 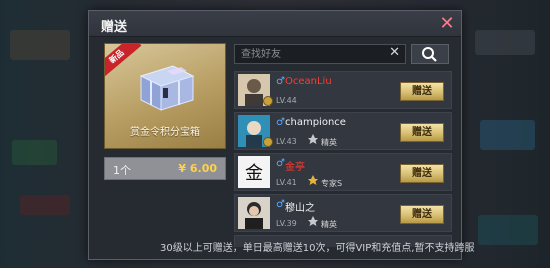 I want to click on friend-search: ✕, so click(x=320, y=54).